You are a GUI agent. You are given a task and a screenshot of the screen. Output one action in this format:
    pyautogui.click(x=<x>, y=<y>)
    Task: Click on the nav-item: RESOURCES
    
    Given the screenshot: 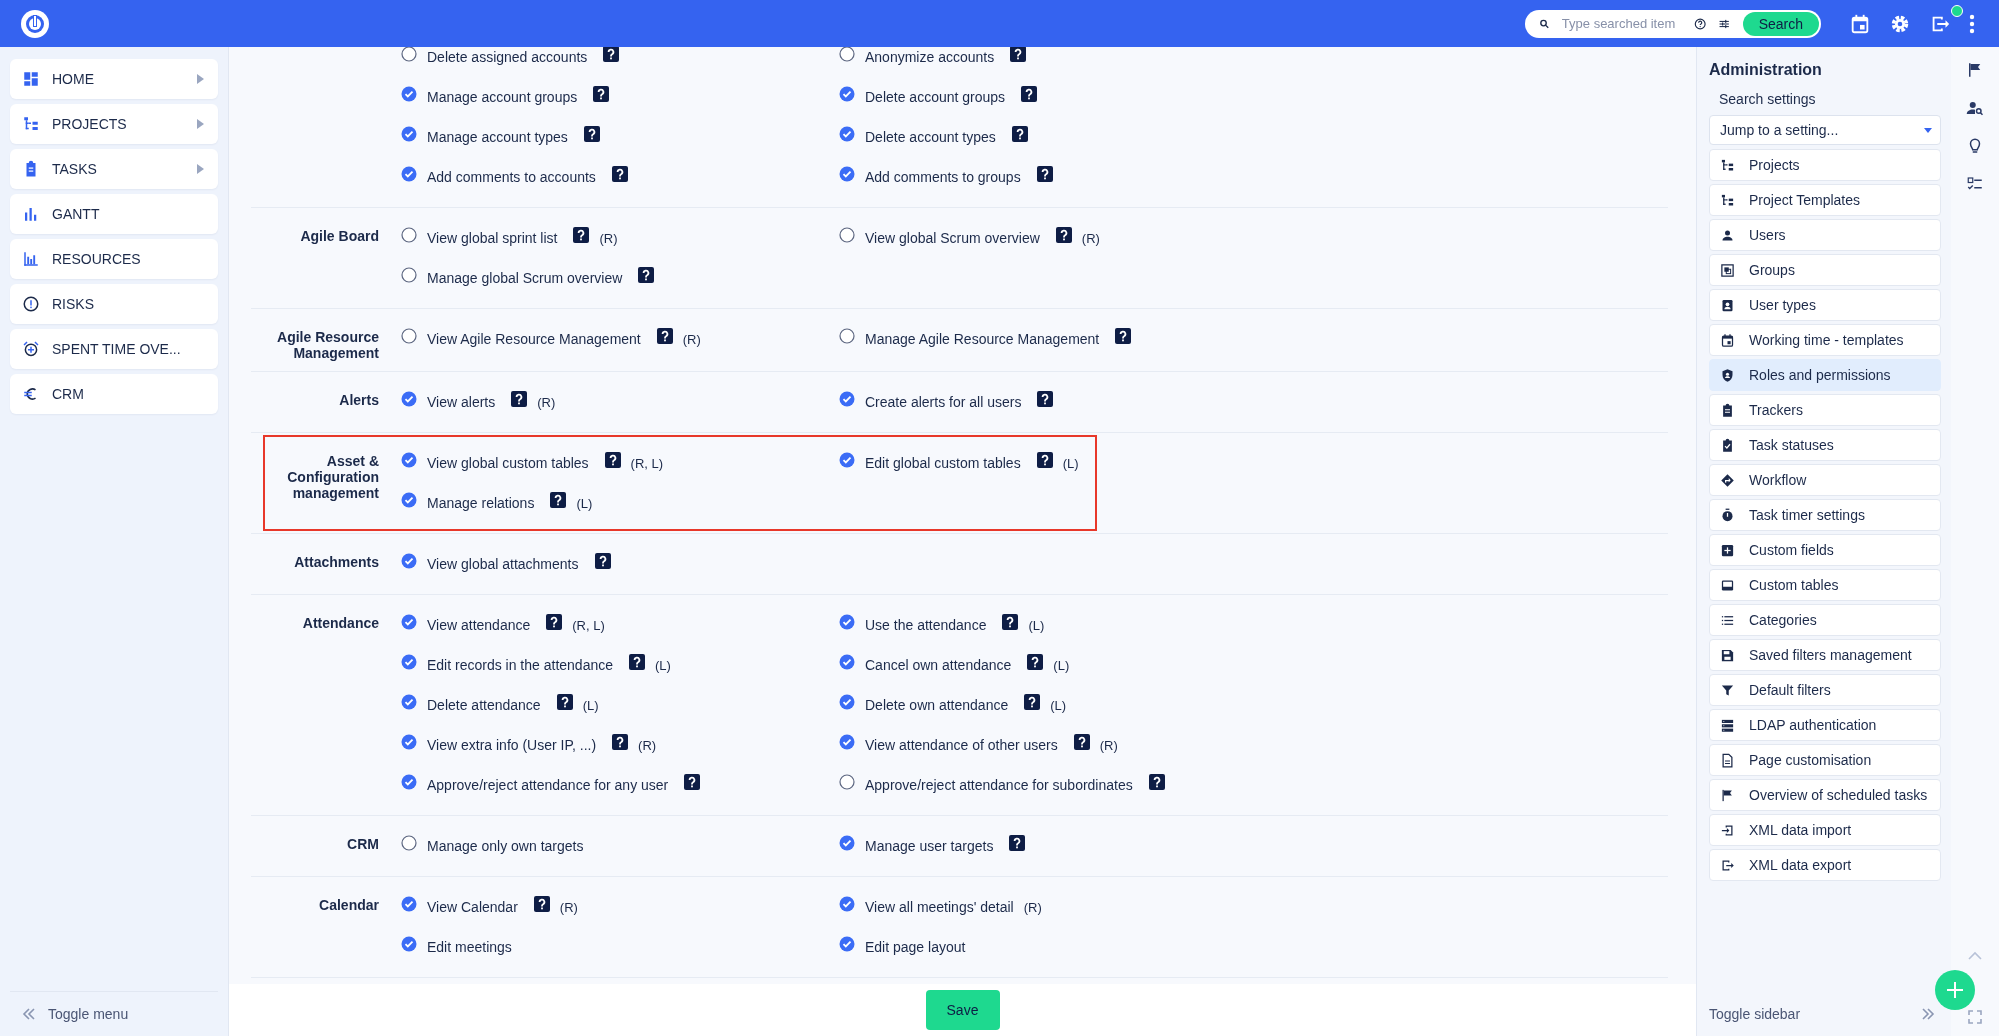 What is the action you would take?
    pyautogui.click(x=114, y=259)
    